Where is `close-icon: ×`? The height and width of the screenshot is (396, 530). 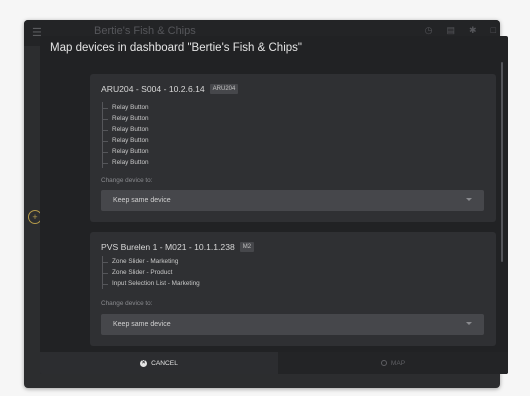 close-icon: × is located at coordinates (144, 363).